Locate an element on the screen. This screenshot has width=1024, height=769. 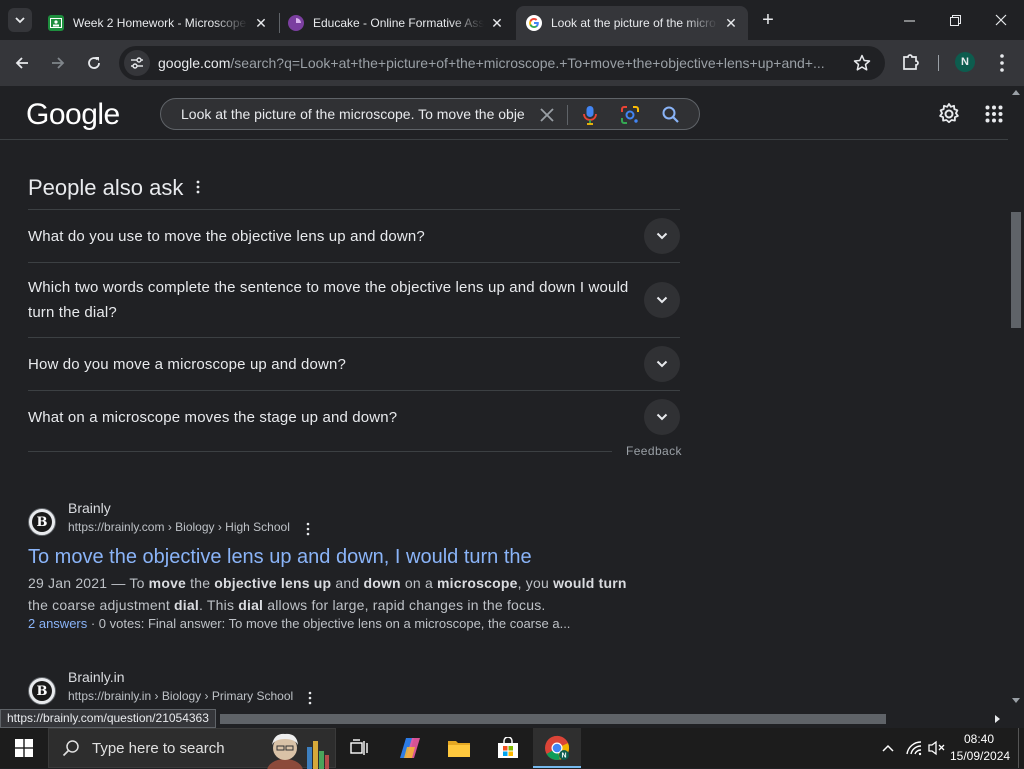
google-header: Google is located at coordinates (504, 113).